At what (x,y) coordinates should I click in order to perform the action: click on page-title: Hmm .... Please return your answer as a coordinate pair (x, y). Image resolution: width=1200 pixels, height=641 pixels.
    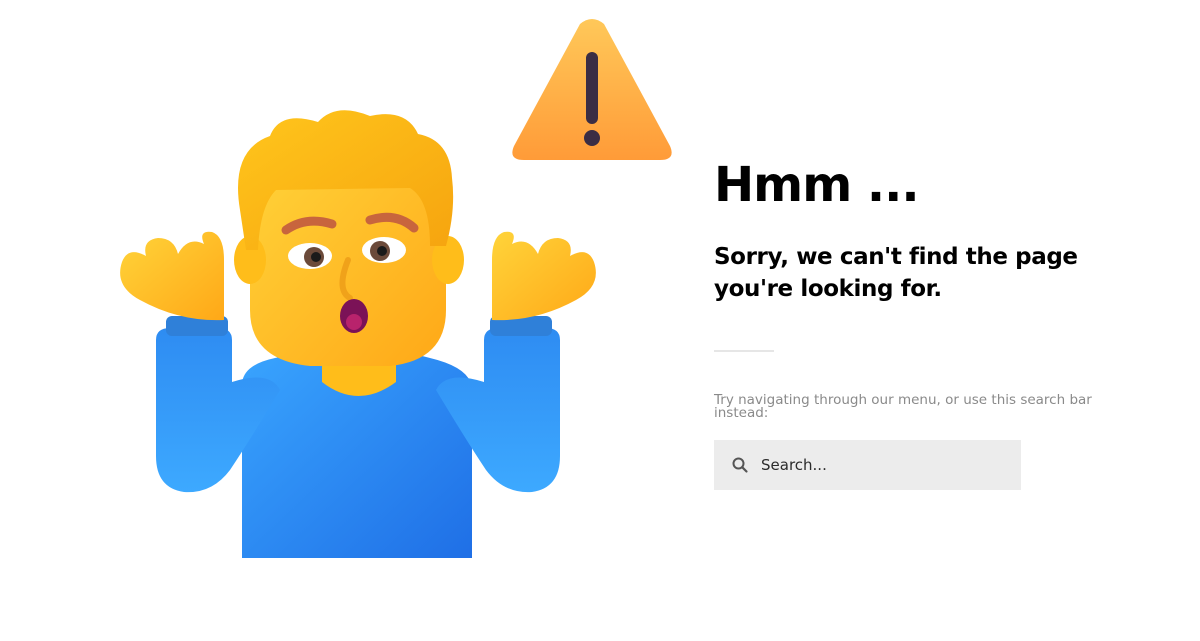
    Looking at the image, I should click on (817, 185).